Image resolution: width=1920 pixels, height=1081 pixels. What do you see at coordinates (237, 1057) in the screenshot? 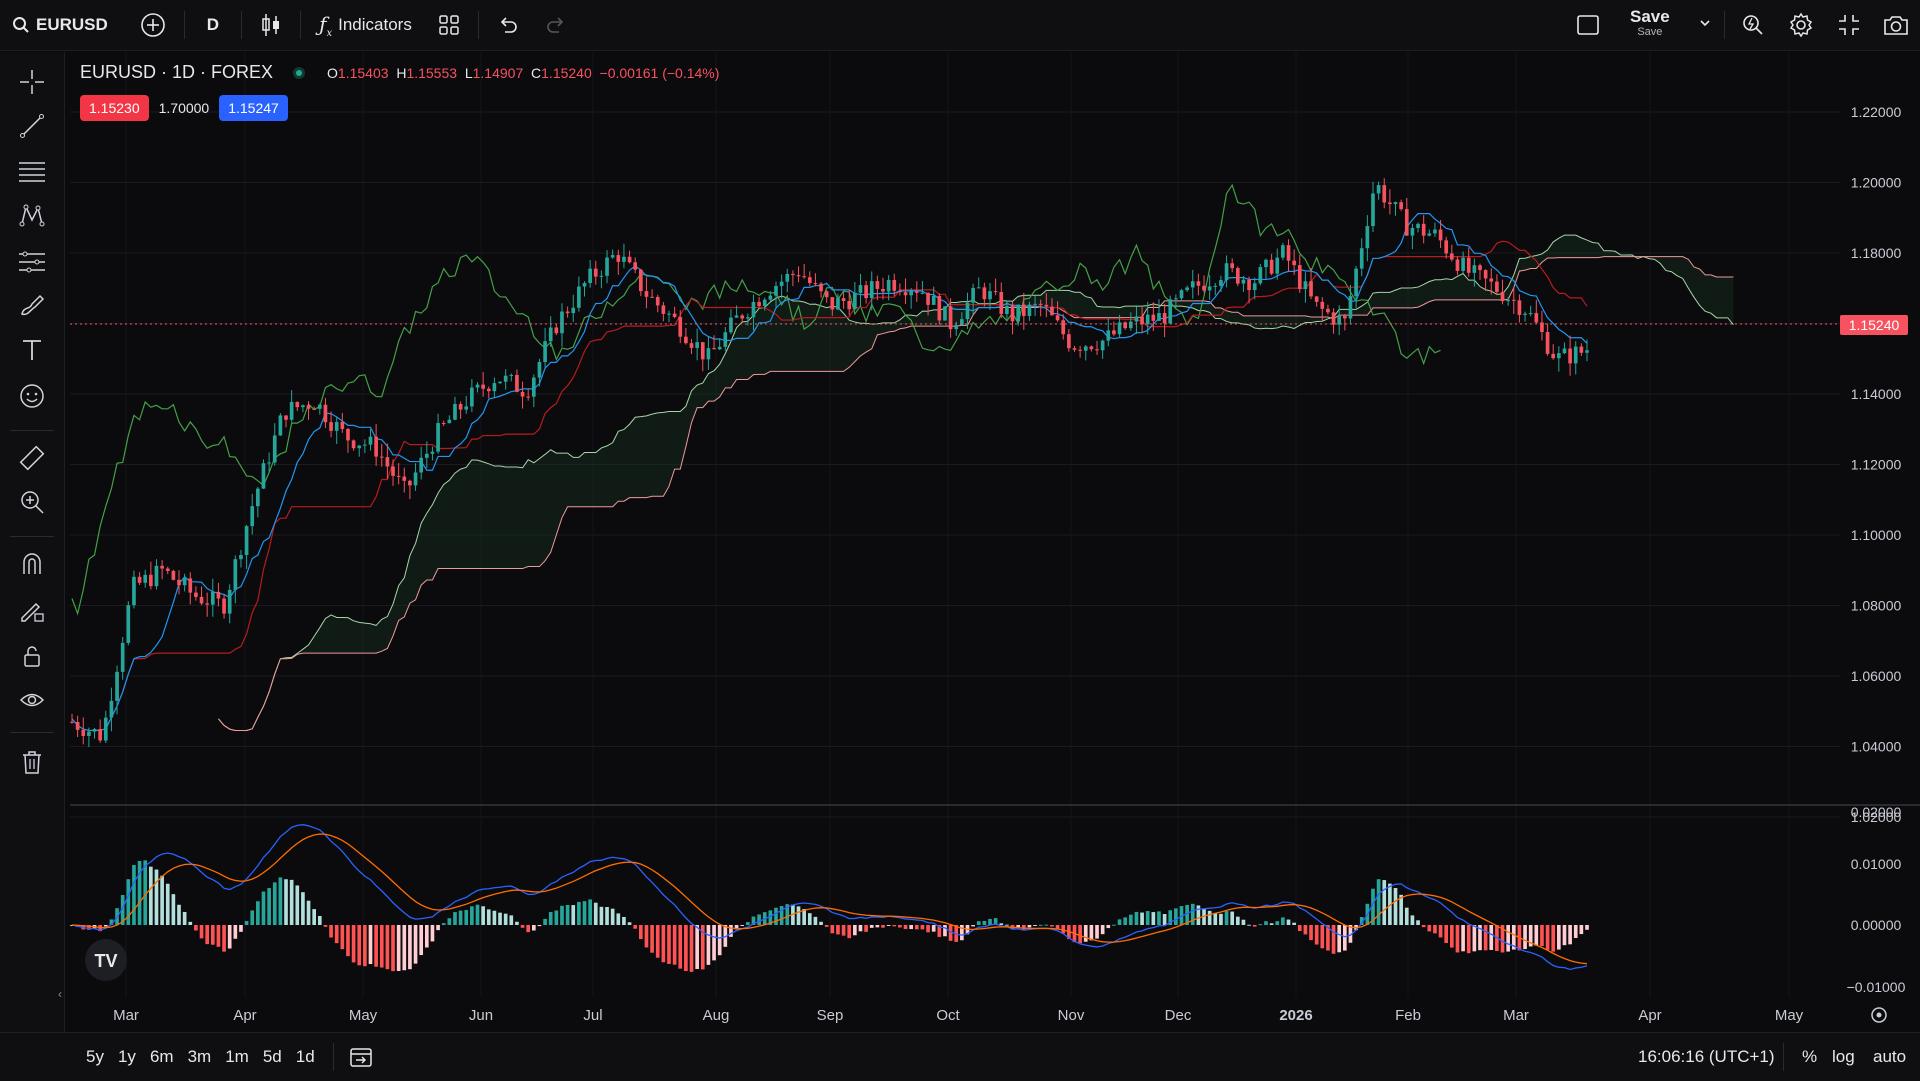
I see `range-button-1m: 1m` at bounding box center [237, 1057].